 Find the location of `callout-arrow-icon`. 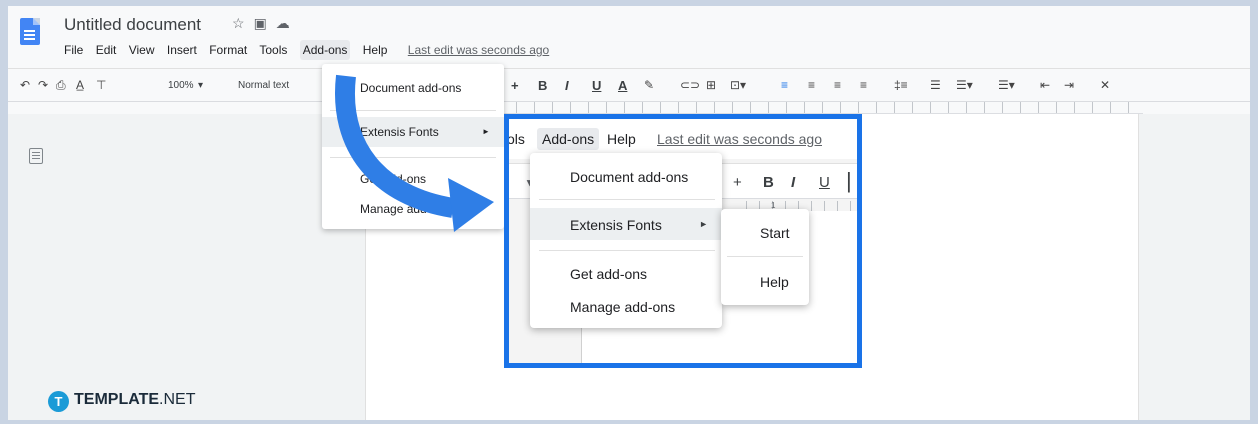

callout-arrow-icon is located at coordinates (414, 153).